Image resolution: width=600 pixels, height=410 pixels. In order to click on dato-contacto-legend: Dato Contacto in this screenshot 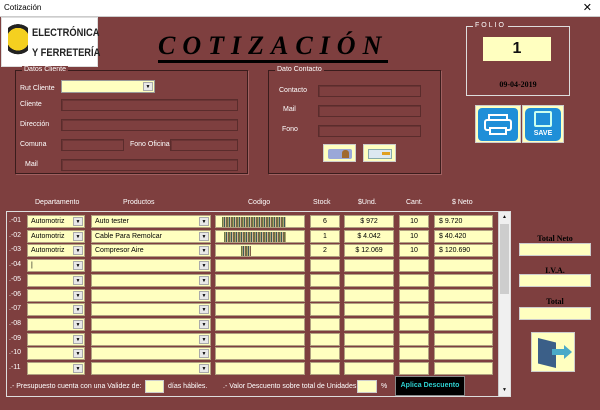, I will do `click(299, 69)`.